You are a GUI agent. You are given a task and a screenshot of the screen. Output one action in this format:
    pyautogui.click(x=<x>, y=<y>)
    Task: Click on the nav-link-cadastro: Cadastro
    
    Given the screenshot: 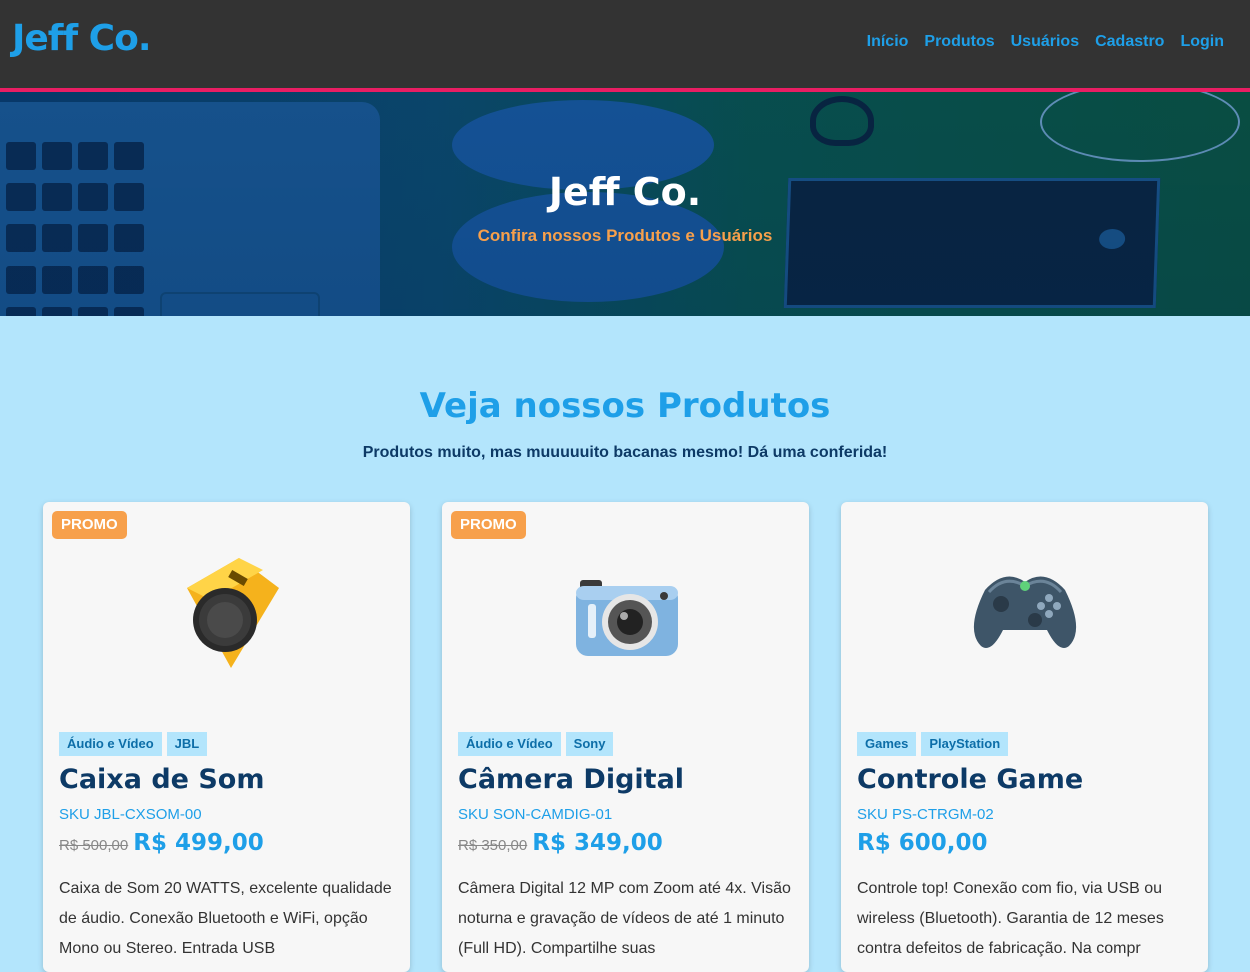 What is the action you would take?
    pyautogui.click(x=1129, y=42)
    